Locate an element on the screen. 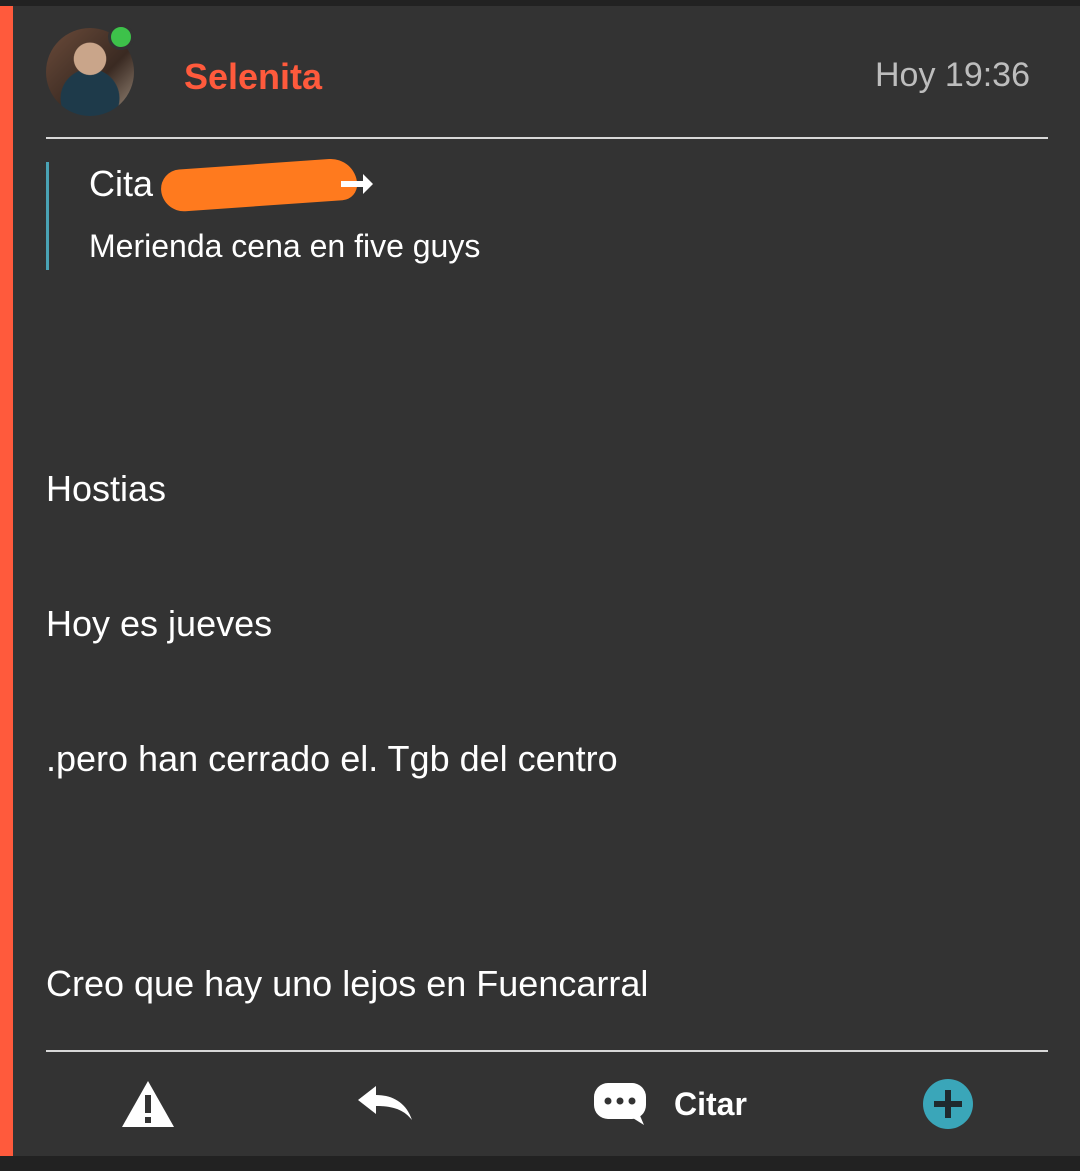 The height and width of the screenshot is (1171, 1080). message-line: Creo que hay uno lejos en Fuencarral is located at coordinates (347, 983).